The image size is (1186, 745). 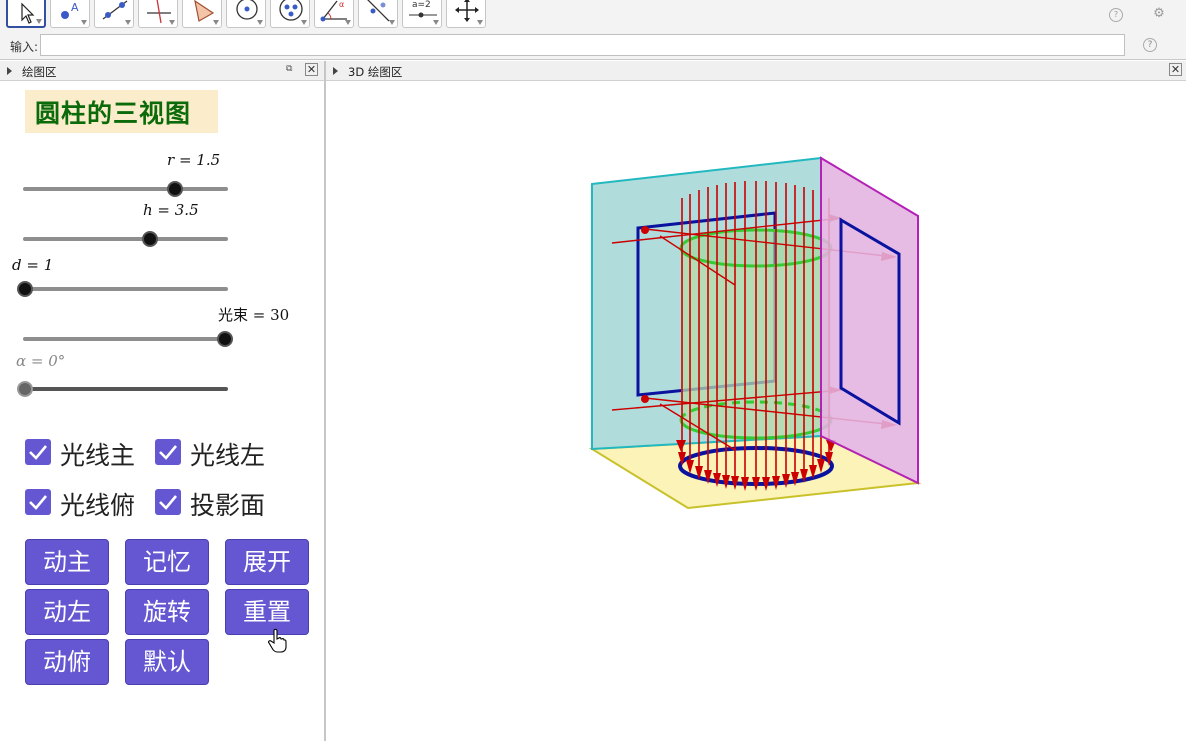 What do you see at coordinates (171, 210) in the screenshot?
I see `slider-label-h: h = 3.5` at bounding box center [171, 210].